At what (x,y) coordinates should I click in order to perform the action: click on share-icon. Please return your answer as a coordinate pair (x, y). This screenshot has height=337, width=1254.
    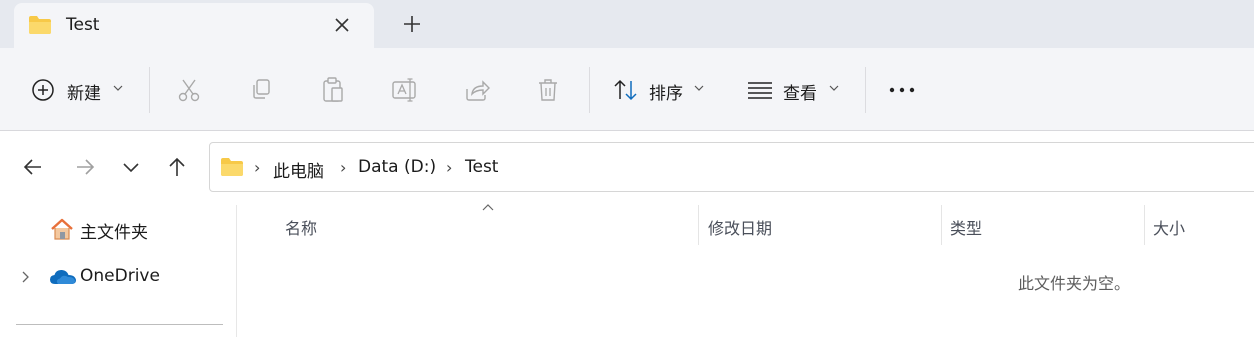
    Looking at the image, I should click on (477, 90).